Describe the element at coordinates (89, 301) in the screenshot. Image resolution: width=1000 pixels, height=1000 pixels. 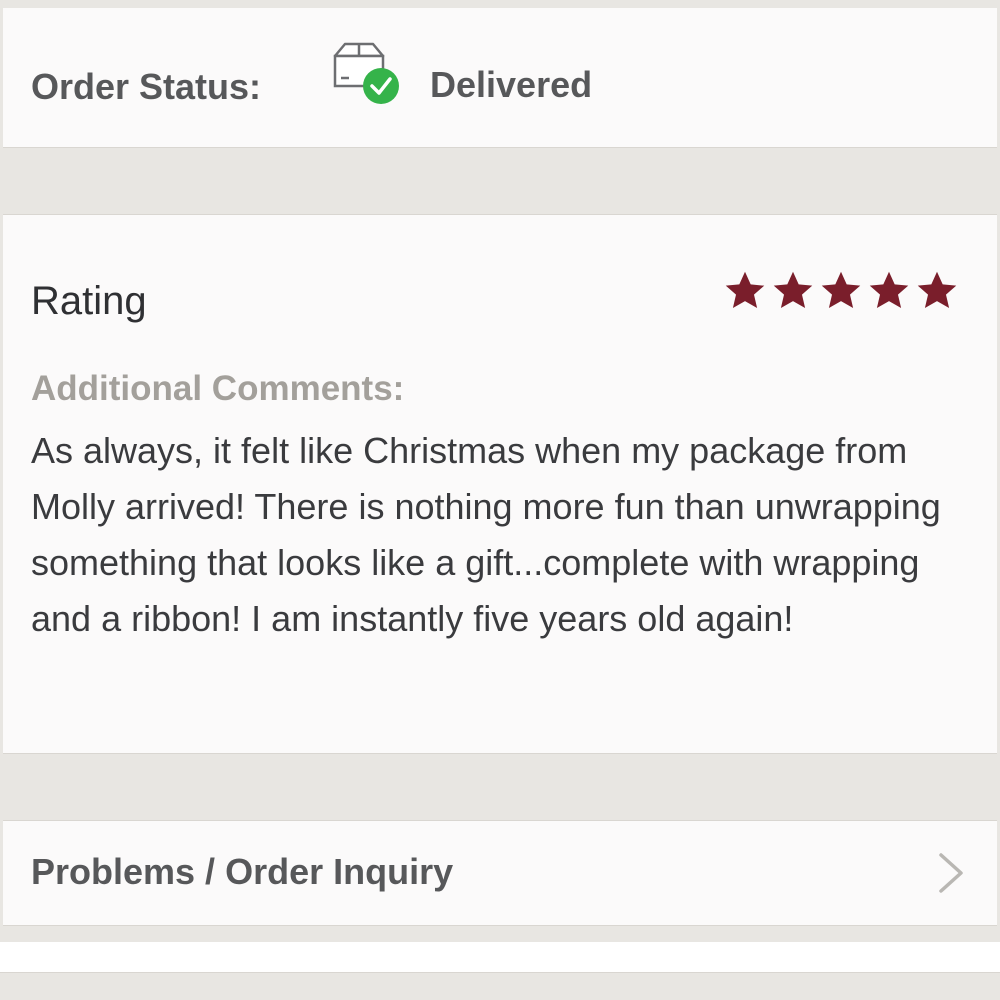
I see `rating-title: Rating` at that location.